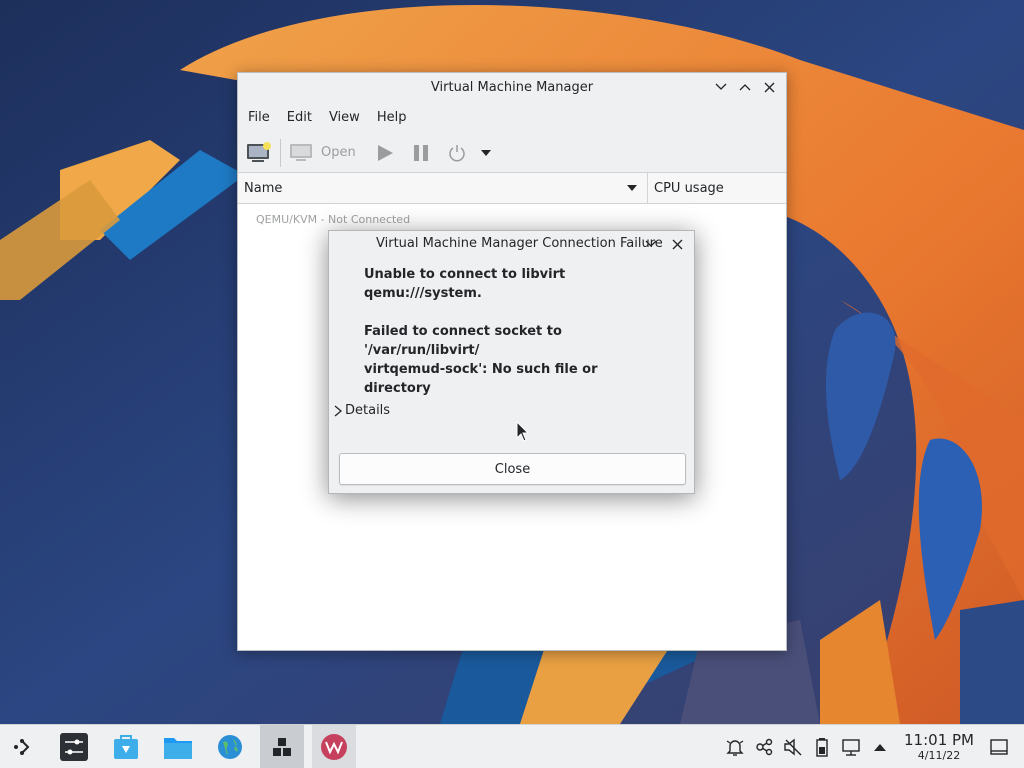  I want to click on web-browser-button, so click(230, 746).